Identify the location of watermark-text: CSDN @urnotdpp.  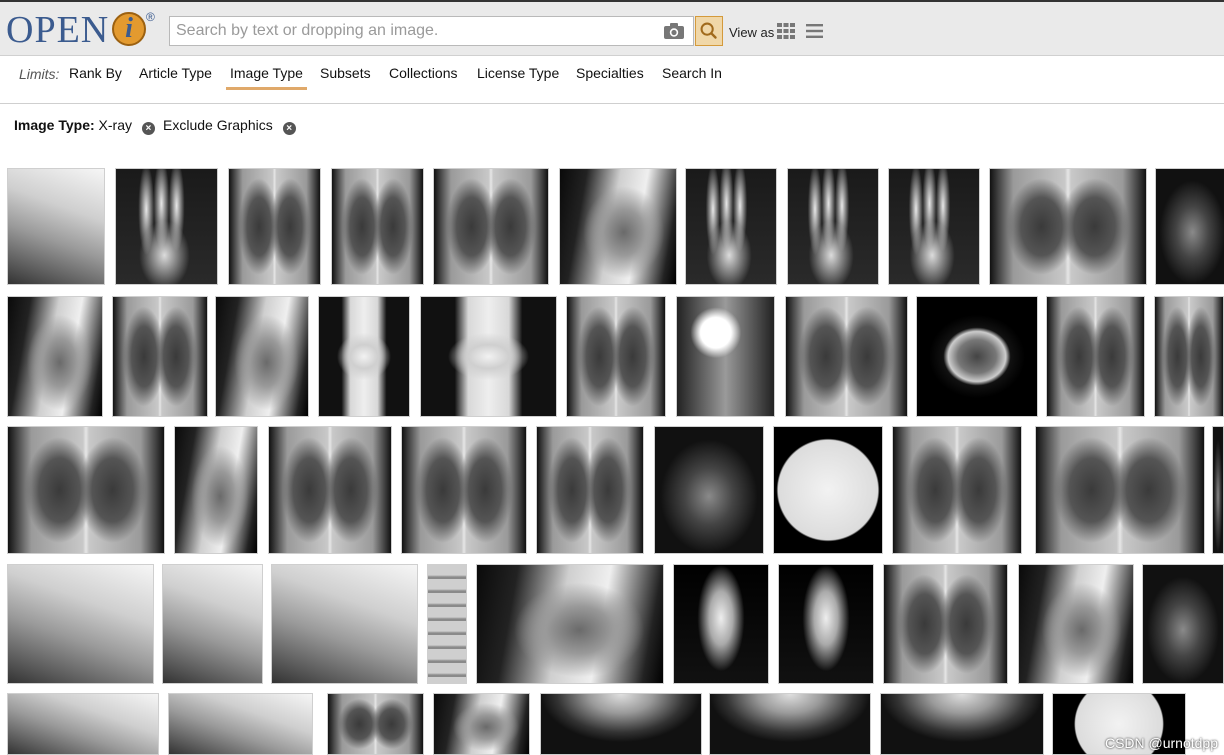
(1161, 743).